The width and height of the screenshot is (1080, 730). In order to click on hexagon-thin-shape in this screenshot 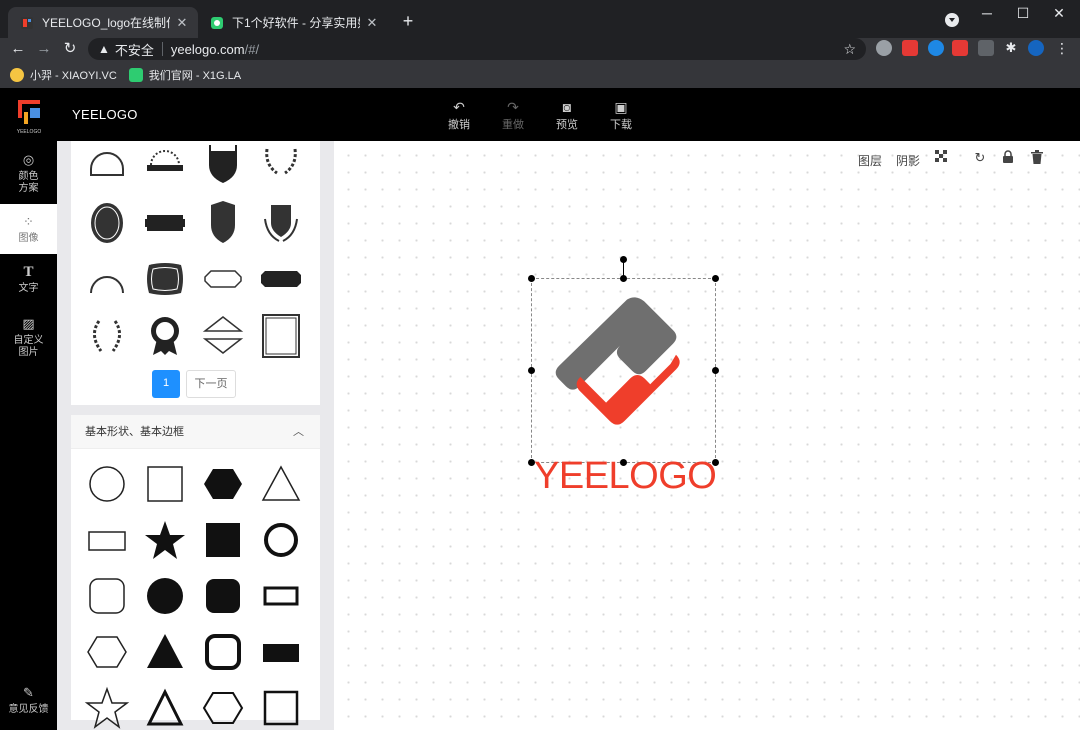, I will do `click(223, 707)`.